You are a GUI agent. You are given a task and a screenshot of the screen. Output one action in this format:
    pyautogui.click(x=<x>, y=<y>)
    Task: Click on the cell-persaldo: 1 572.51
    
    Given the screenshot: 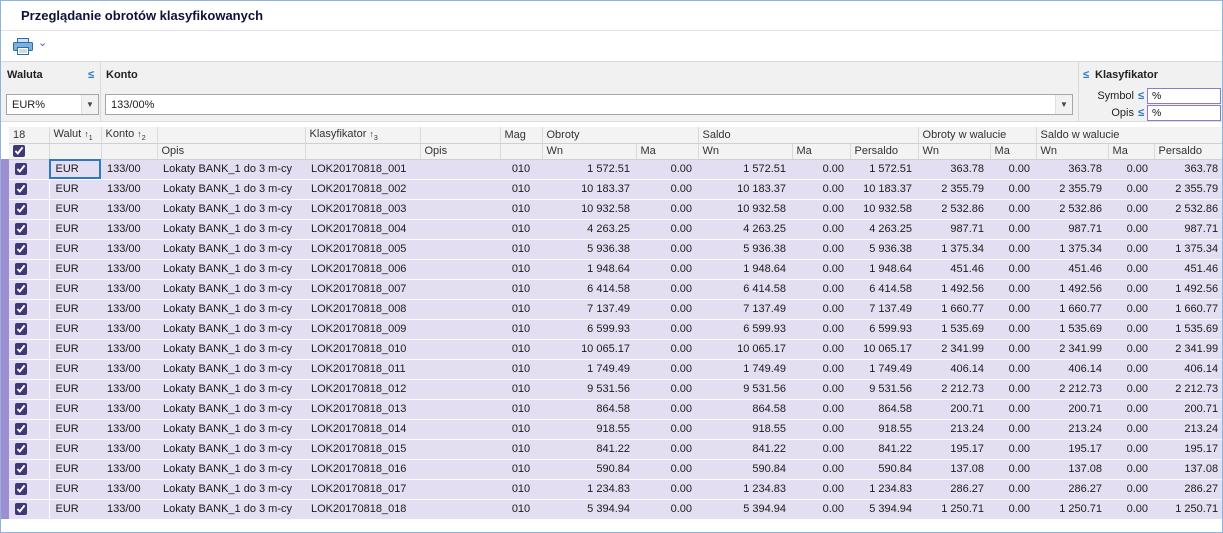 What is the action you would take?
    pyautogui.click(x=884, y=169)
    